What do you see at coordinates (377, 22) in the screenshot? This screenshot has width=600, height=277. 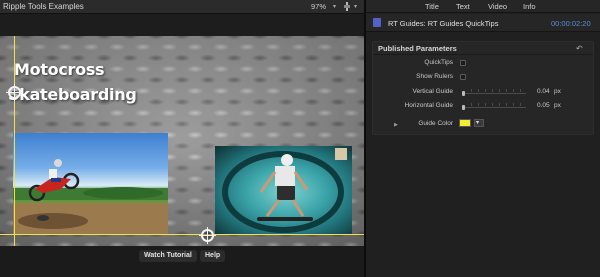 I see `title-effect-icon` at bounding box center [377, 22].